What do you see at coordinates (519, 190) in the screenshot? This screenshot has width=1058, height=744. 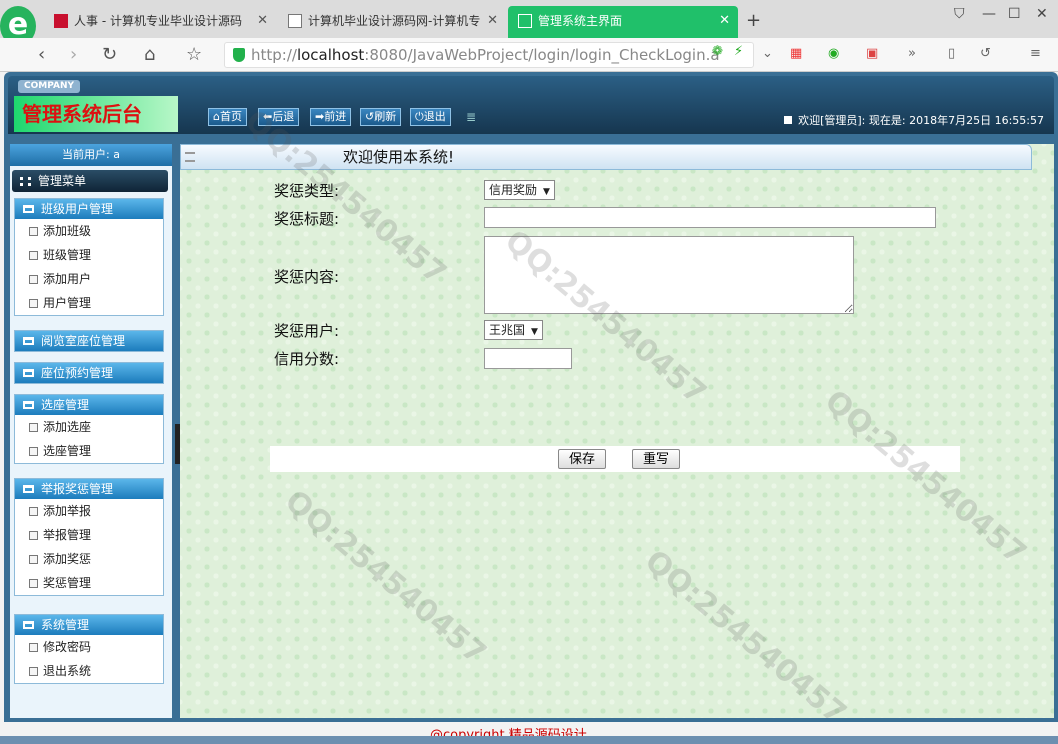 I see `type-select: 信用奖励 ▼` at bounding box center [519, 190].